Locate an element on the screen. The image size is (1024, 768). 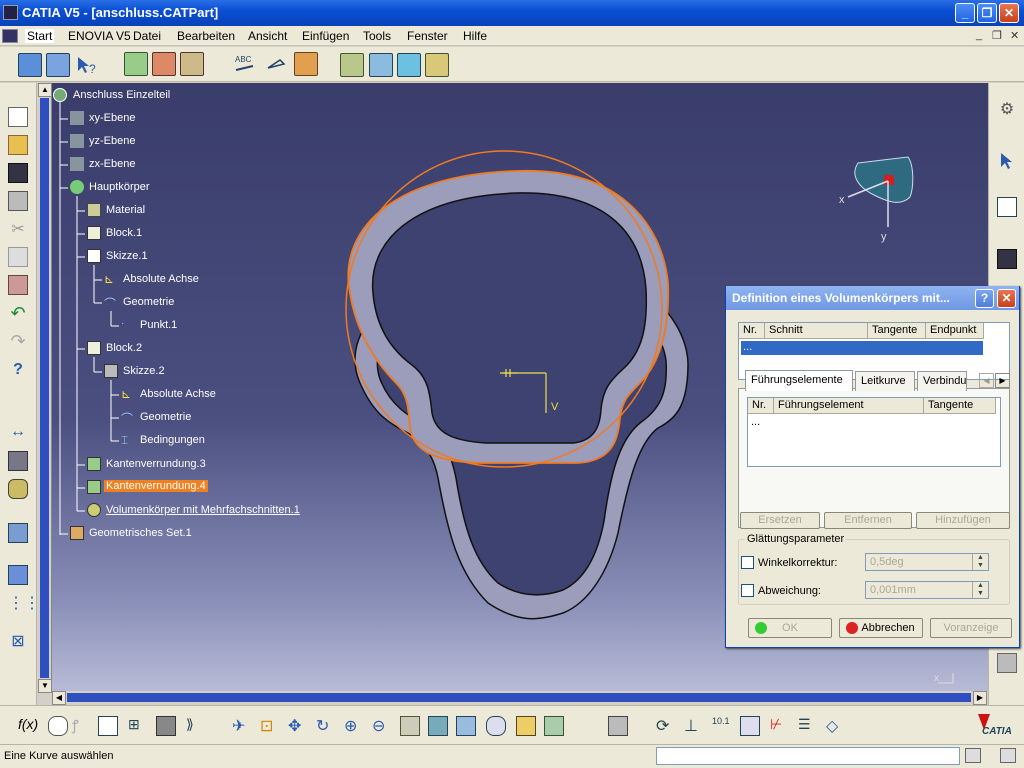
sketch-icon is located at coordinates (30, 65).